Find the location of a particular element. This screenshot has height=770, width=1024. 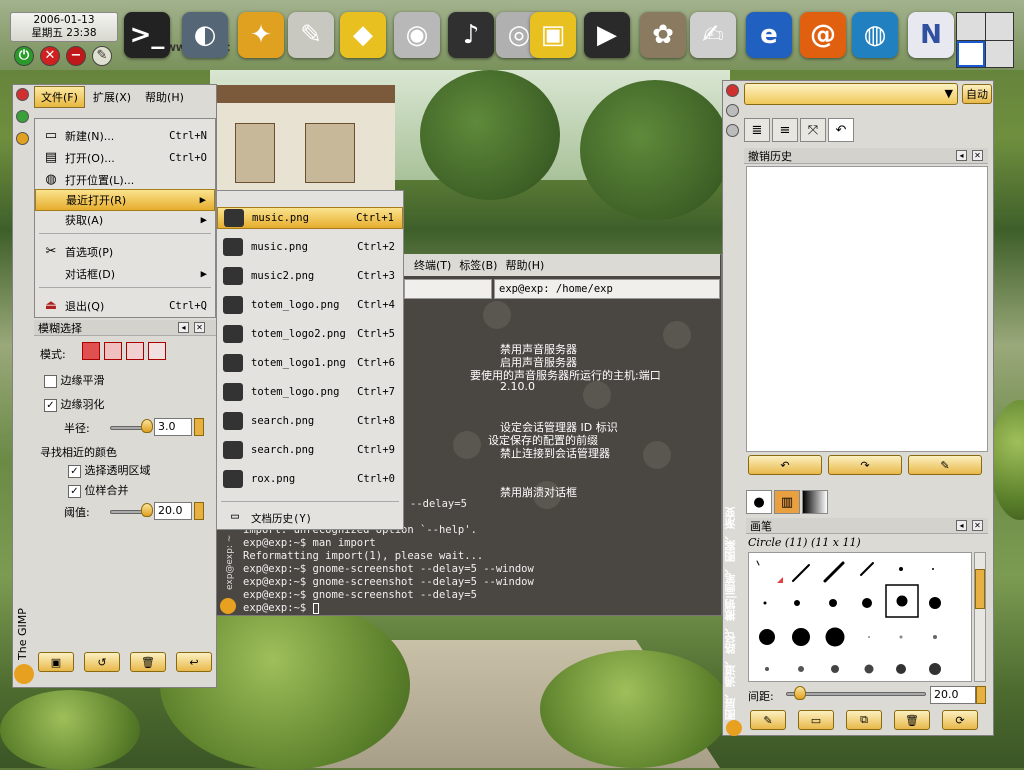

menu-xtns: 扩展(X) is located at coordinates (112, 97).